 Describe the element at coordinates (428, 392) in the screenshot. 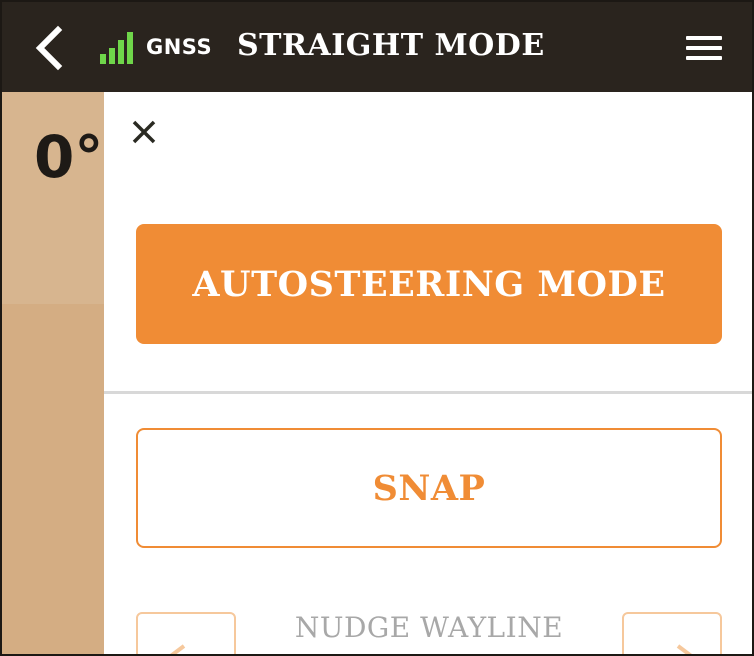

I see `divider` at that location.